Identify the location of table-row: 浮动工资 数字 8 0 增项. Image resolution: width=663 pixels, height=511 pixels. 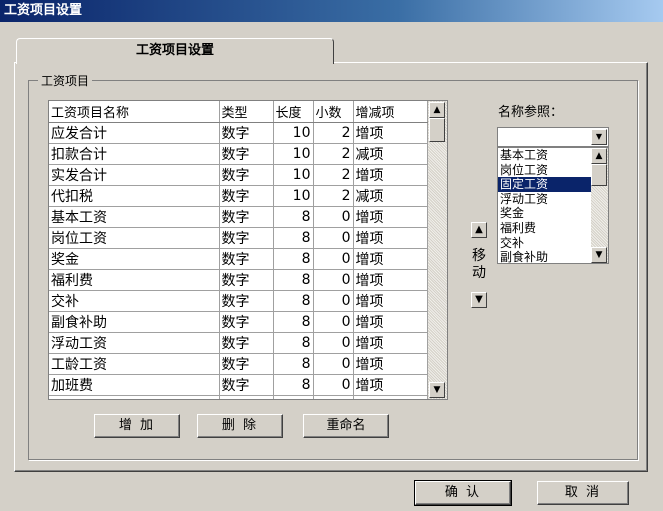
(238, 343).